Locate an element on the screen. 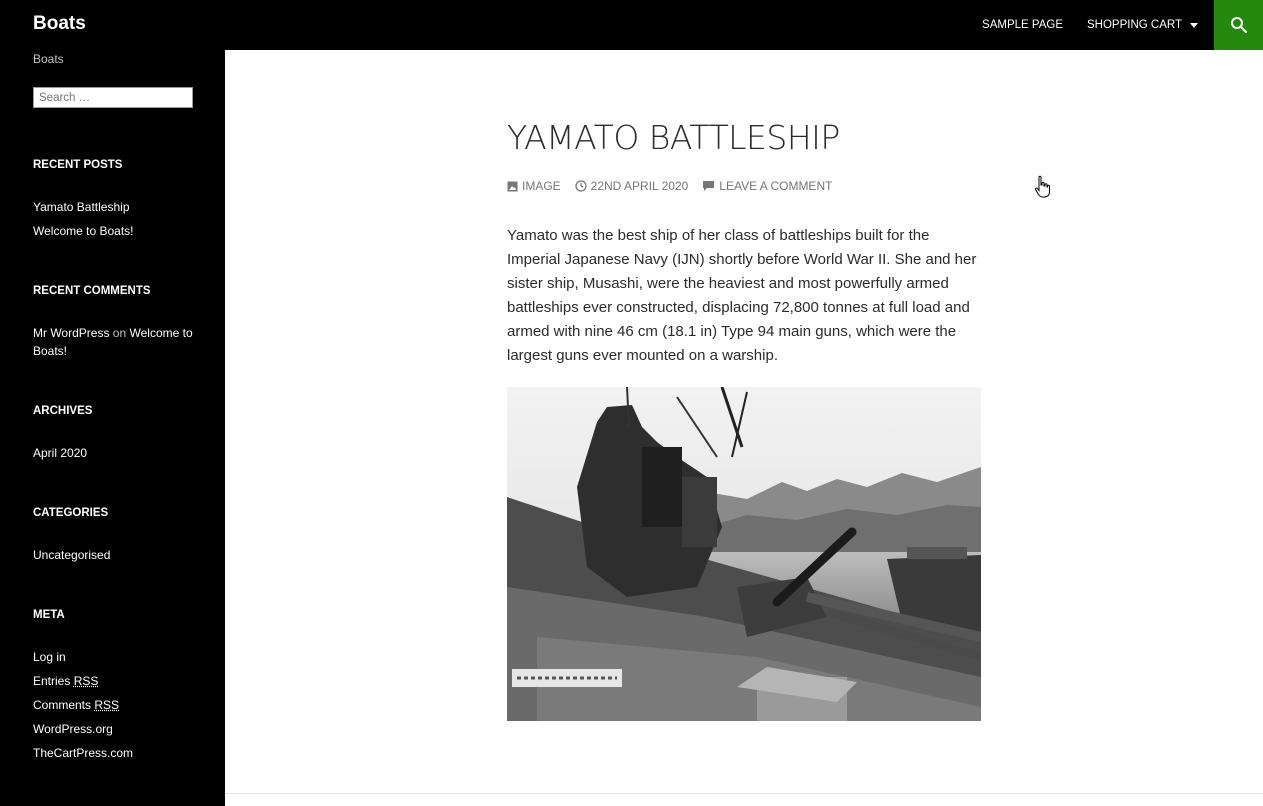 This screenshot has height=806, width=1263. nav-shopping-cart: SHOPPING CART is located at coordinates (1150, 25).